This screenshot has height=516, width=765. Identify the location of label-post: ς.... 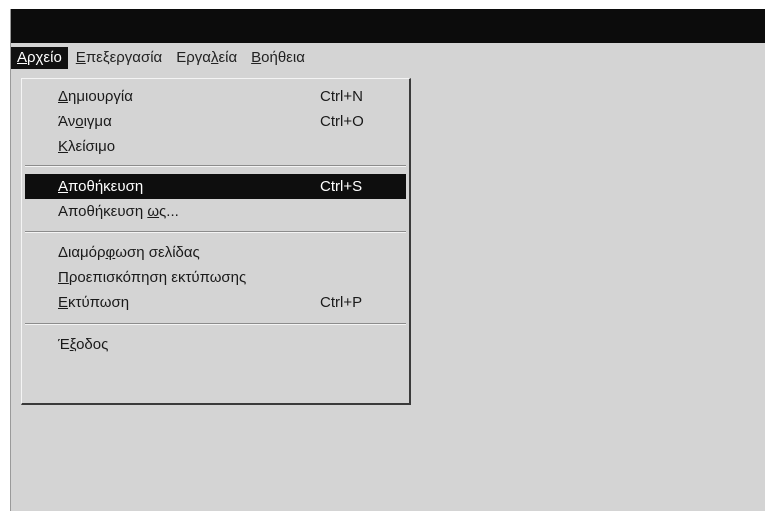
(169, 211).